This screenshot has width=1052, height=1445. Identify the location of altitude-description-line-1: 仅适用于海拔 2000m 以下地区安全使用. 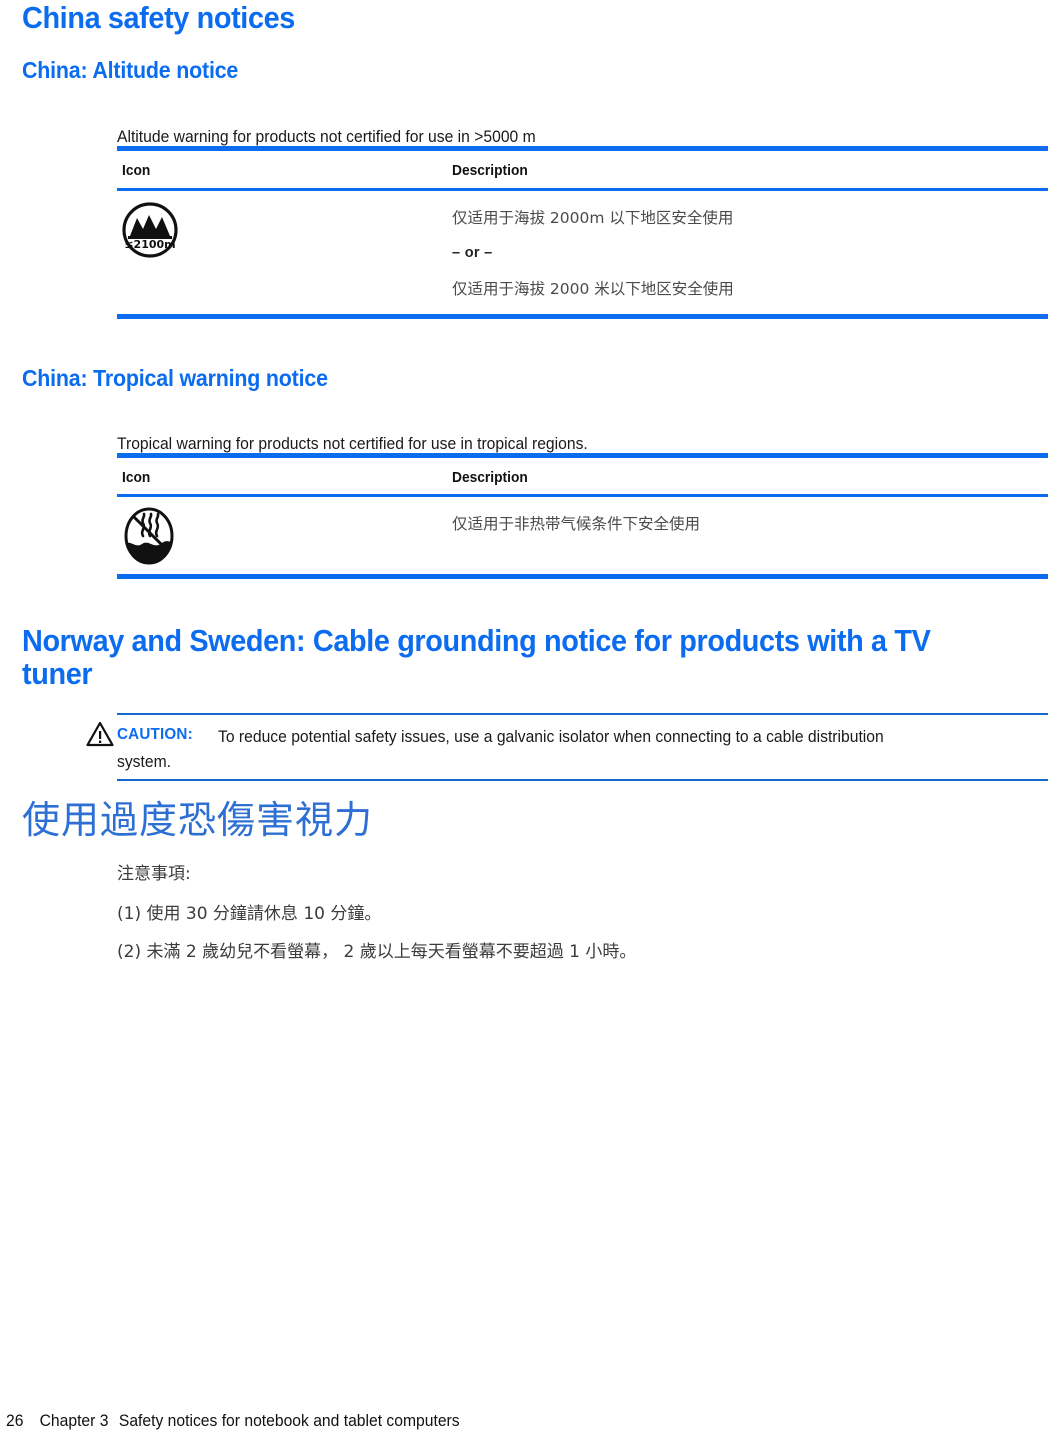
(593, 218).